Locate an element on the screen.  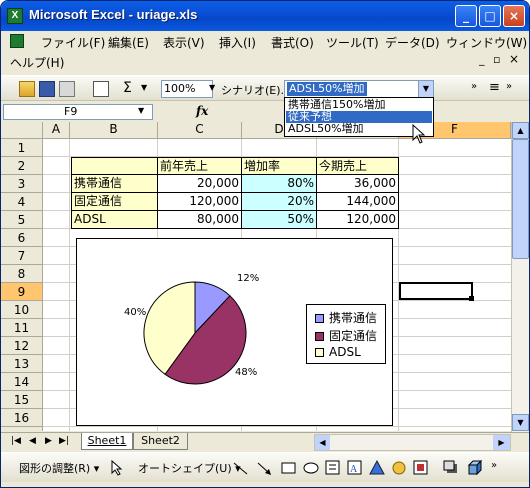
table-cell-now: 144,000 is located at coordinates (358, 202).